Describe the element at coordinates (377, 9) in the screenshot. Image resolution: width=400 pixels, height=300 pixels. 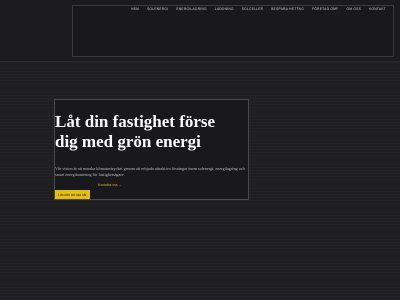
I see `nav-item-kontakt: KONTAKT` at that location.